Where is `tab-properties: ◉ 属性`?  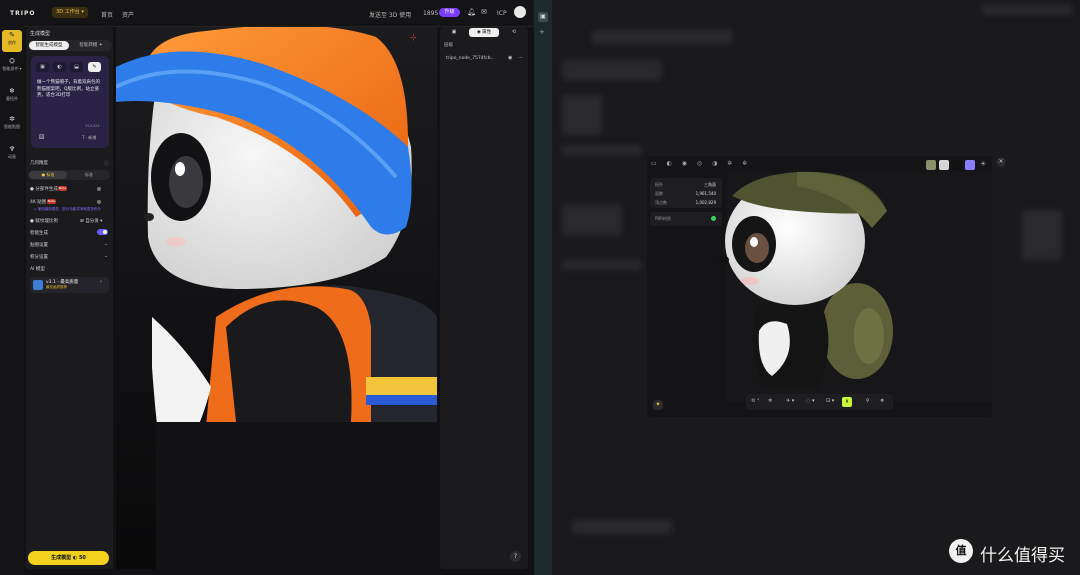
tab-properties: ◉ 属性 is located at coordinates (484, 32).